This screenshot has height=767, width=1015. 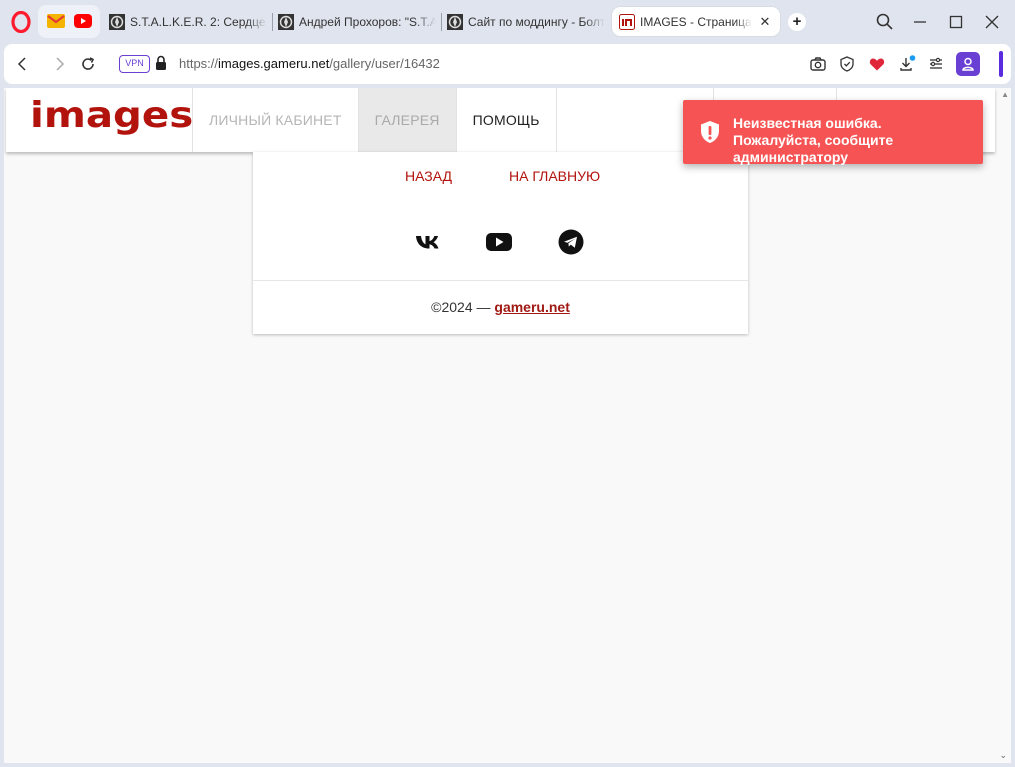 I want to click on images-favicon-icon, so click(x=627, y=21).